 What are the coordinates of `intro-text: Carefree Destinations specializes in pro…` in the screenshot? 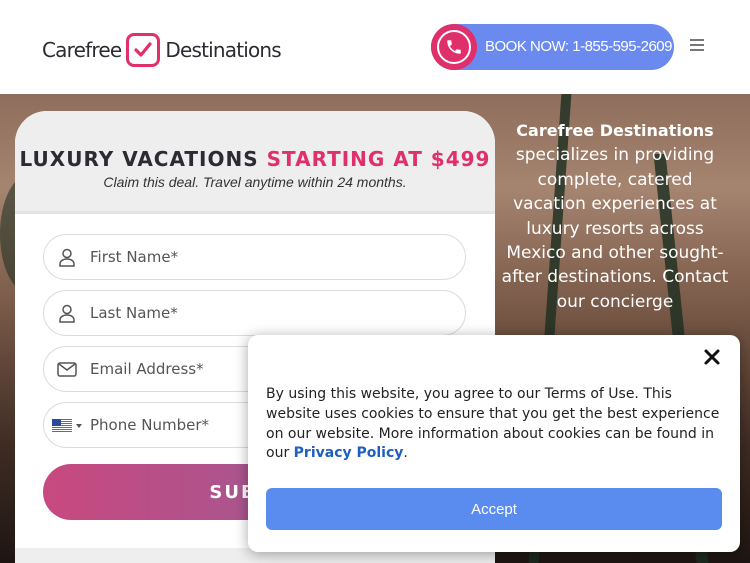 It's located at (615, 216).